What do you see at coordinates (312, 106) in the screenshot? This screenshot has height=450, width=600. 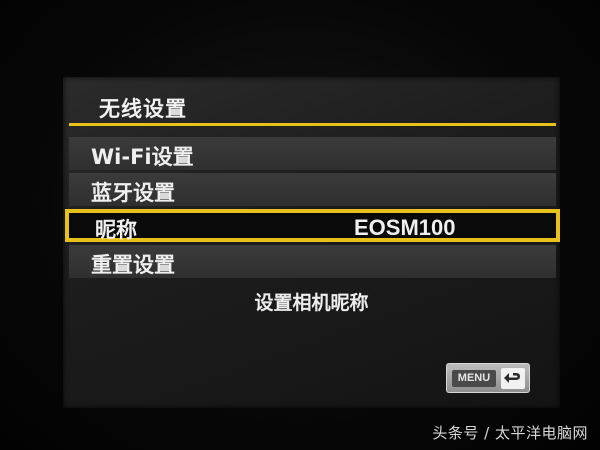 I see `menu-header: 无线设置` at bounding box center [312, 106].